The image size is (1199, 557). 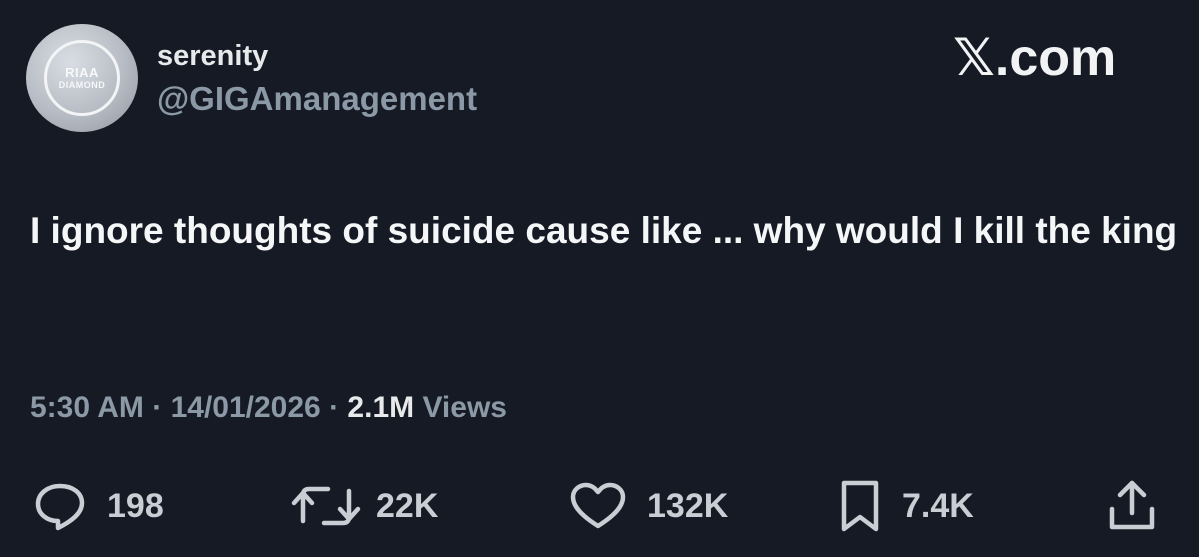 I want to click on repost-count: 22K, so click(x=407, y=505).